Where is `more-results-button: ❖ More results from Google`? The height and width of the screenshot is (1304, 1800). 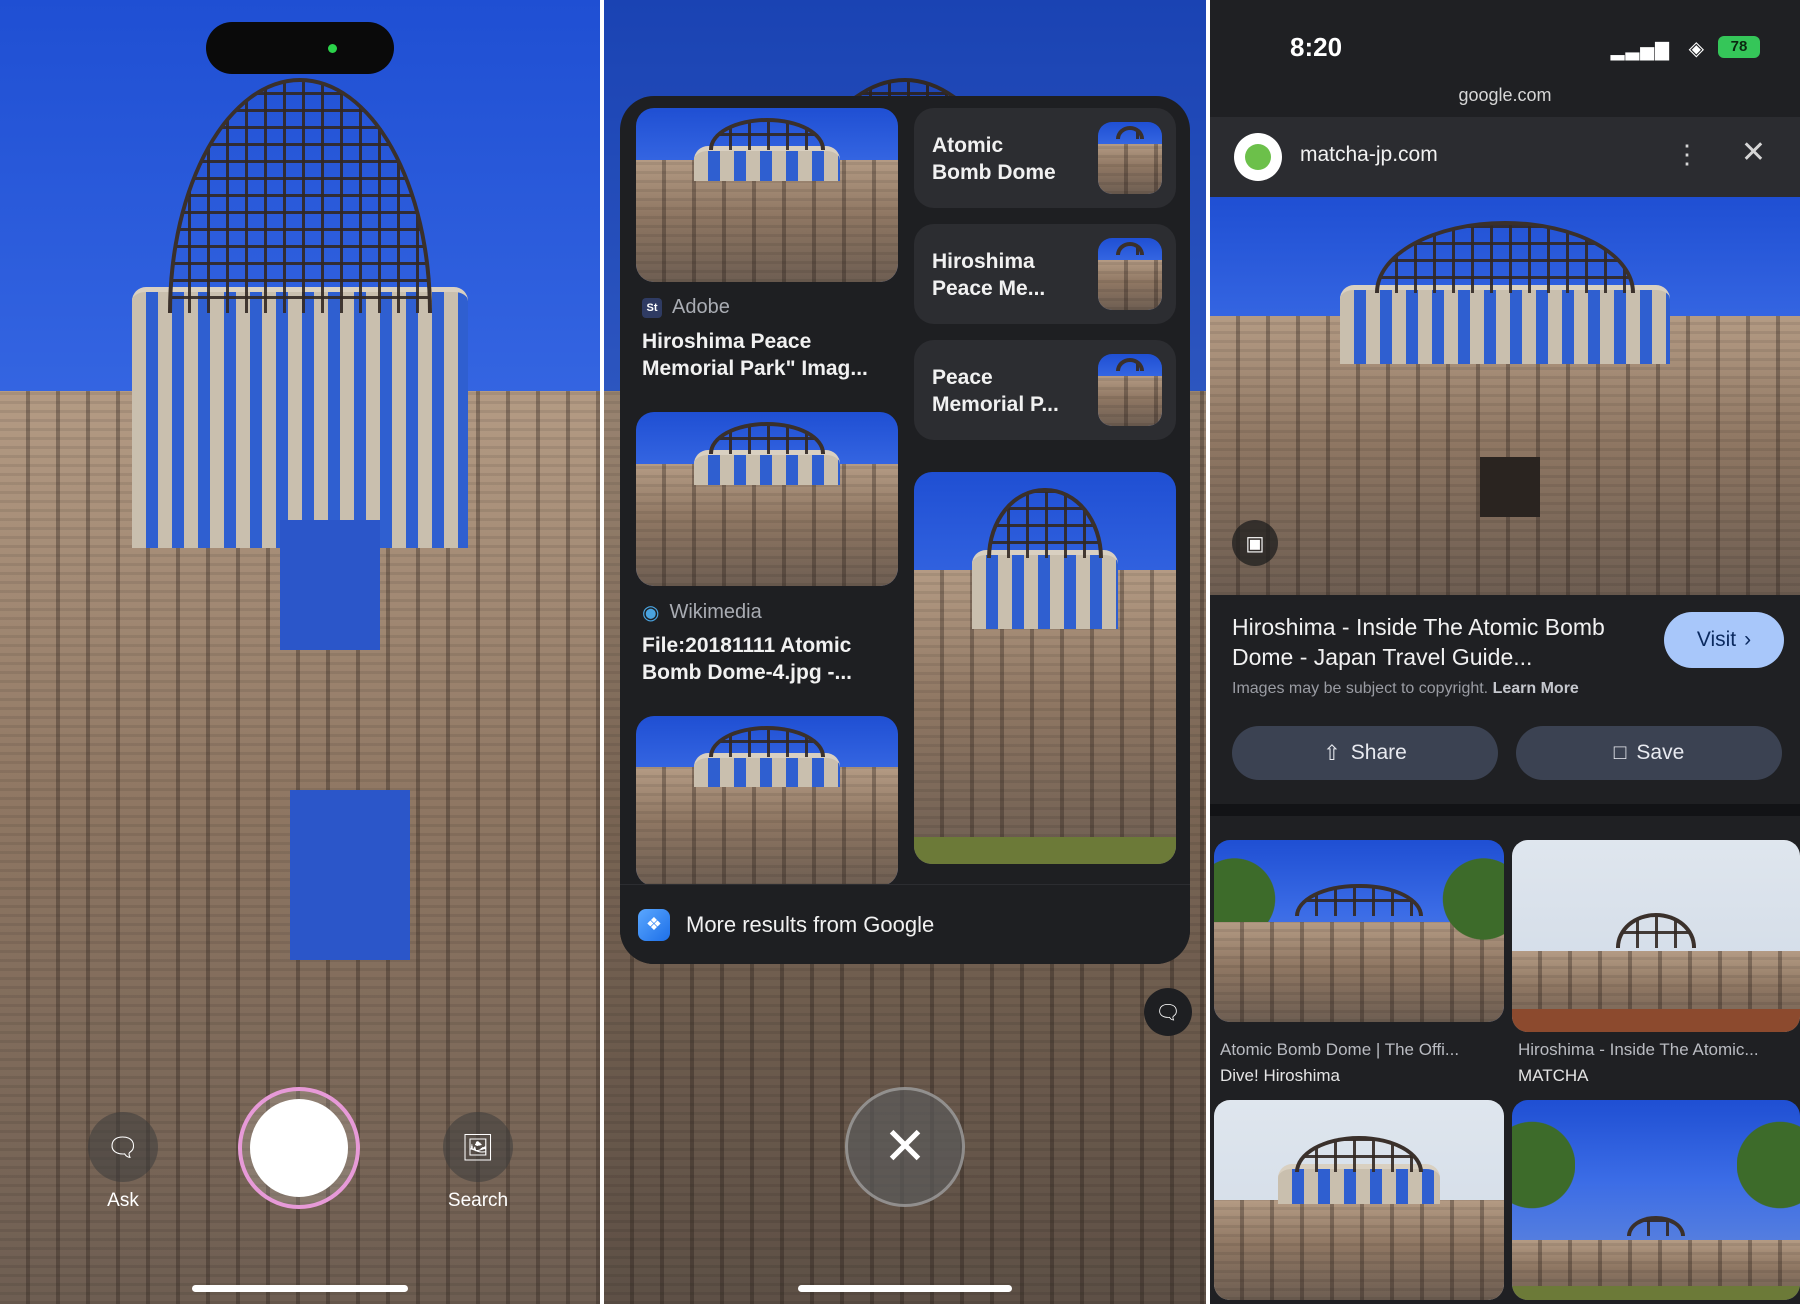 more-results-button: ❖ More results from Google is located at coordinates (905, 924).